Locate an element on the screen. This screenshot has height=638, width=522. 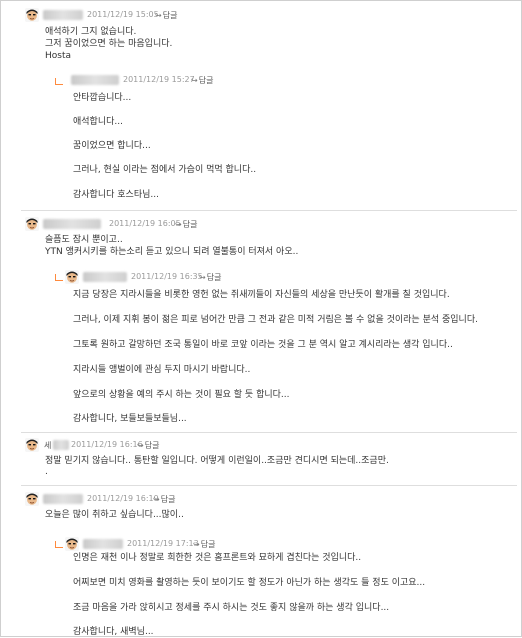
comment-date: 2011/12/19 16:05 is located at coordinates (145, 223).